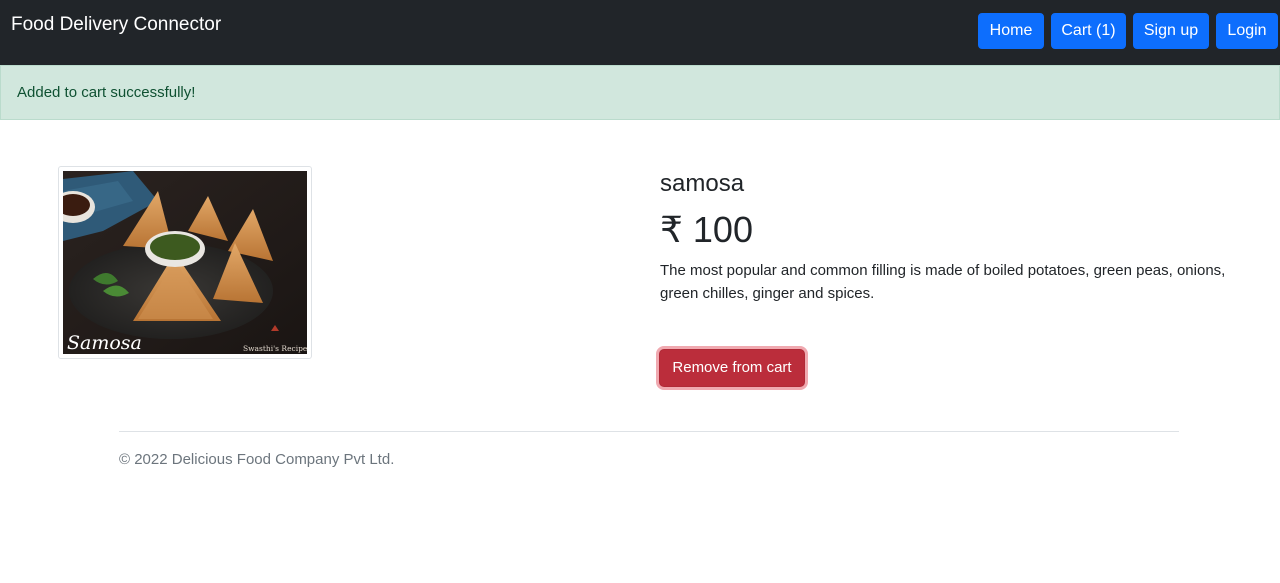 Image resolution: width=1280 pixels, height=583 pixels. What do you see at coordinates (1088, 31) in the screenshot?
I see `cart-button: Cart (1)` at bounding box center [1088, 31].